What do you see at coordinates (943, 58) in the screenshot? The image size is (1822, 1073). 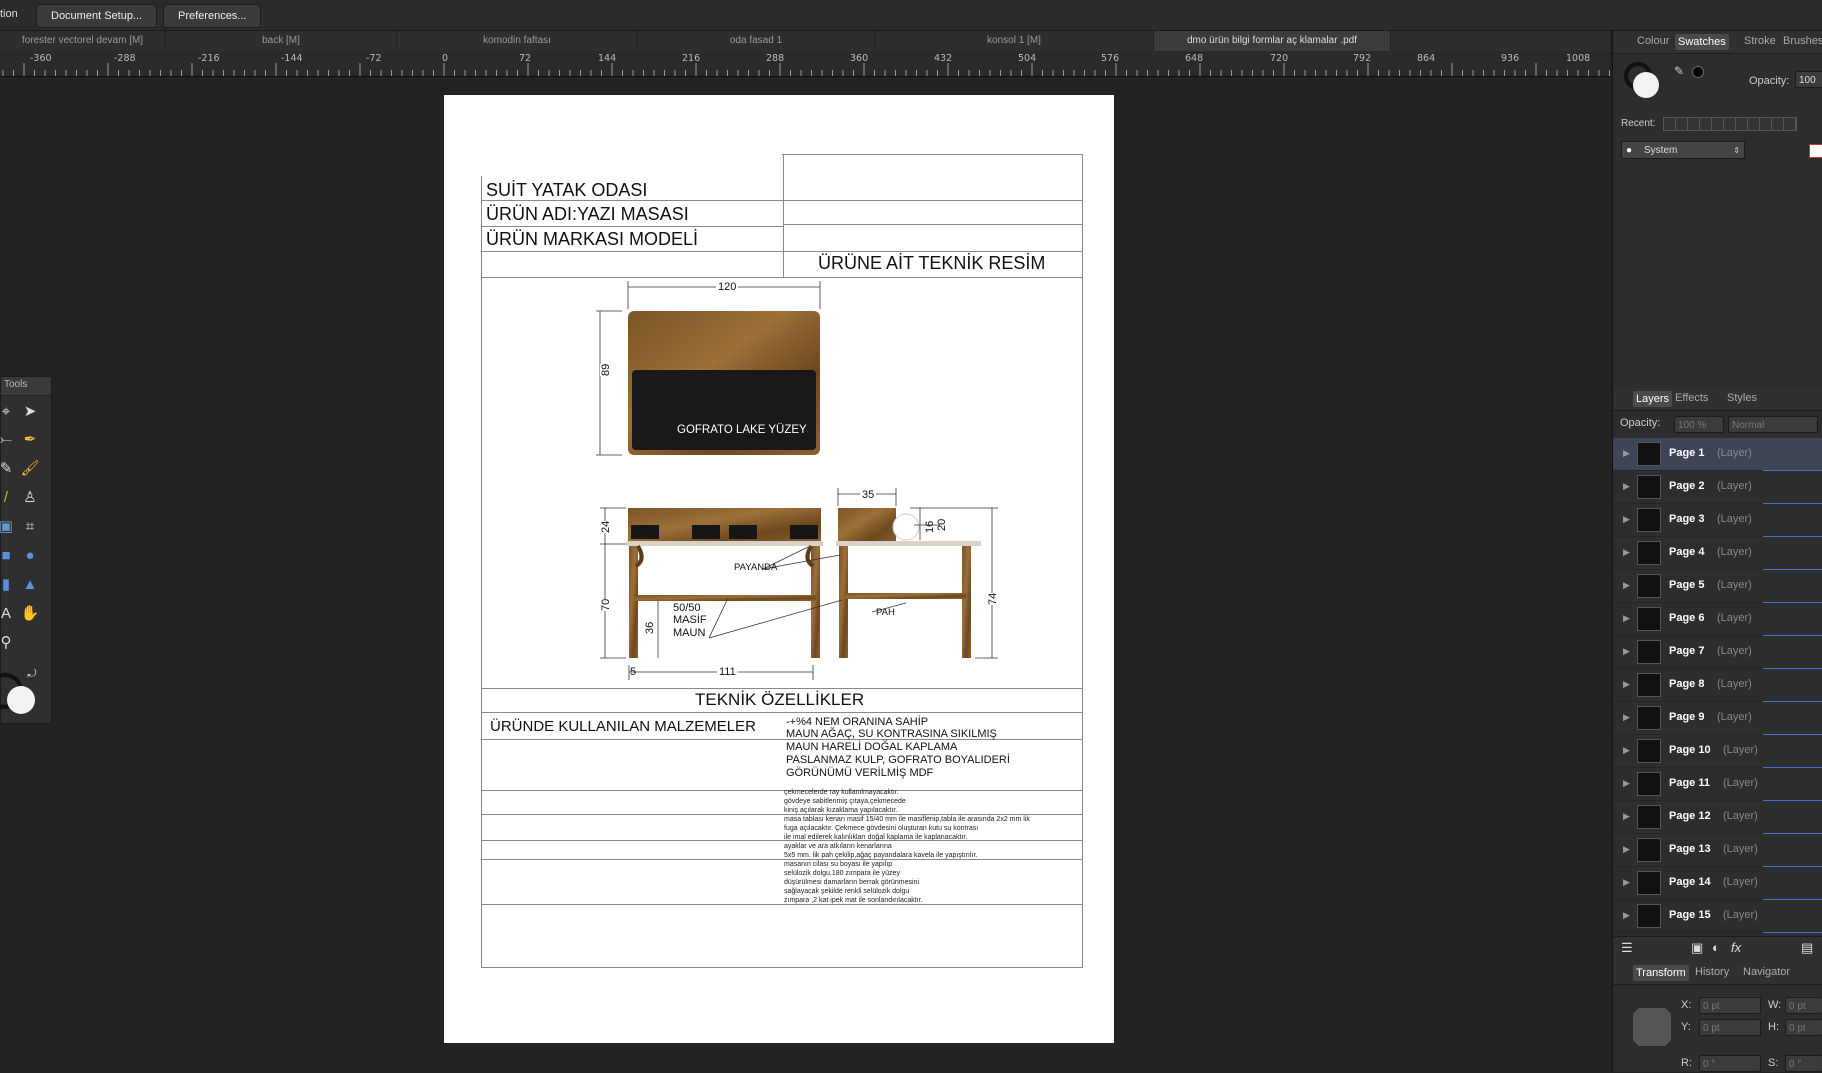 I see `ruler-label: 432` at bounding box center [943, 58].